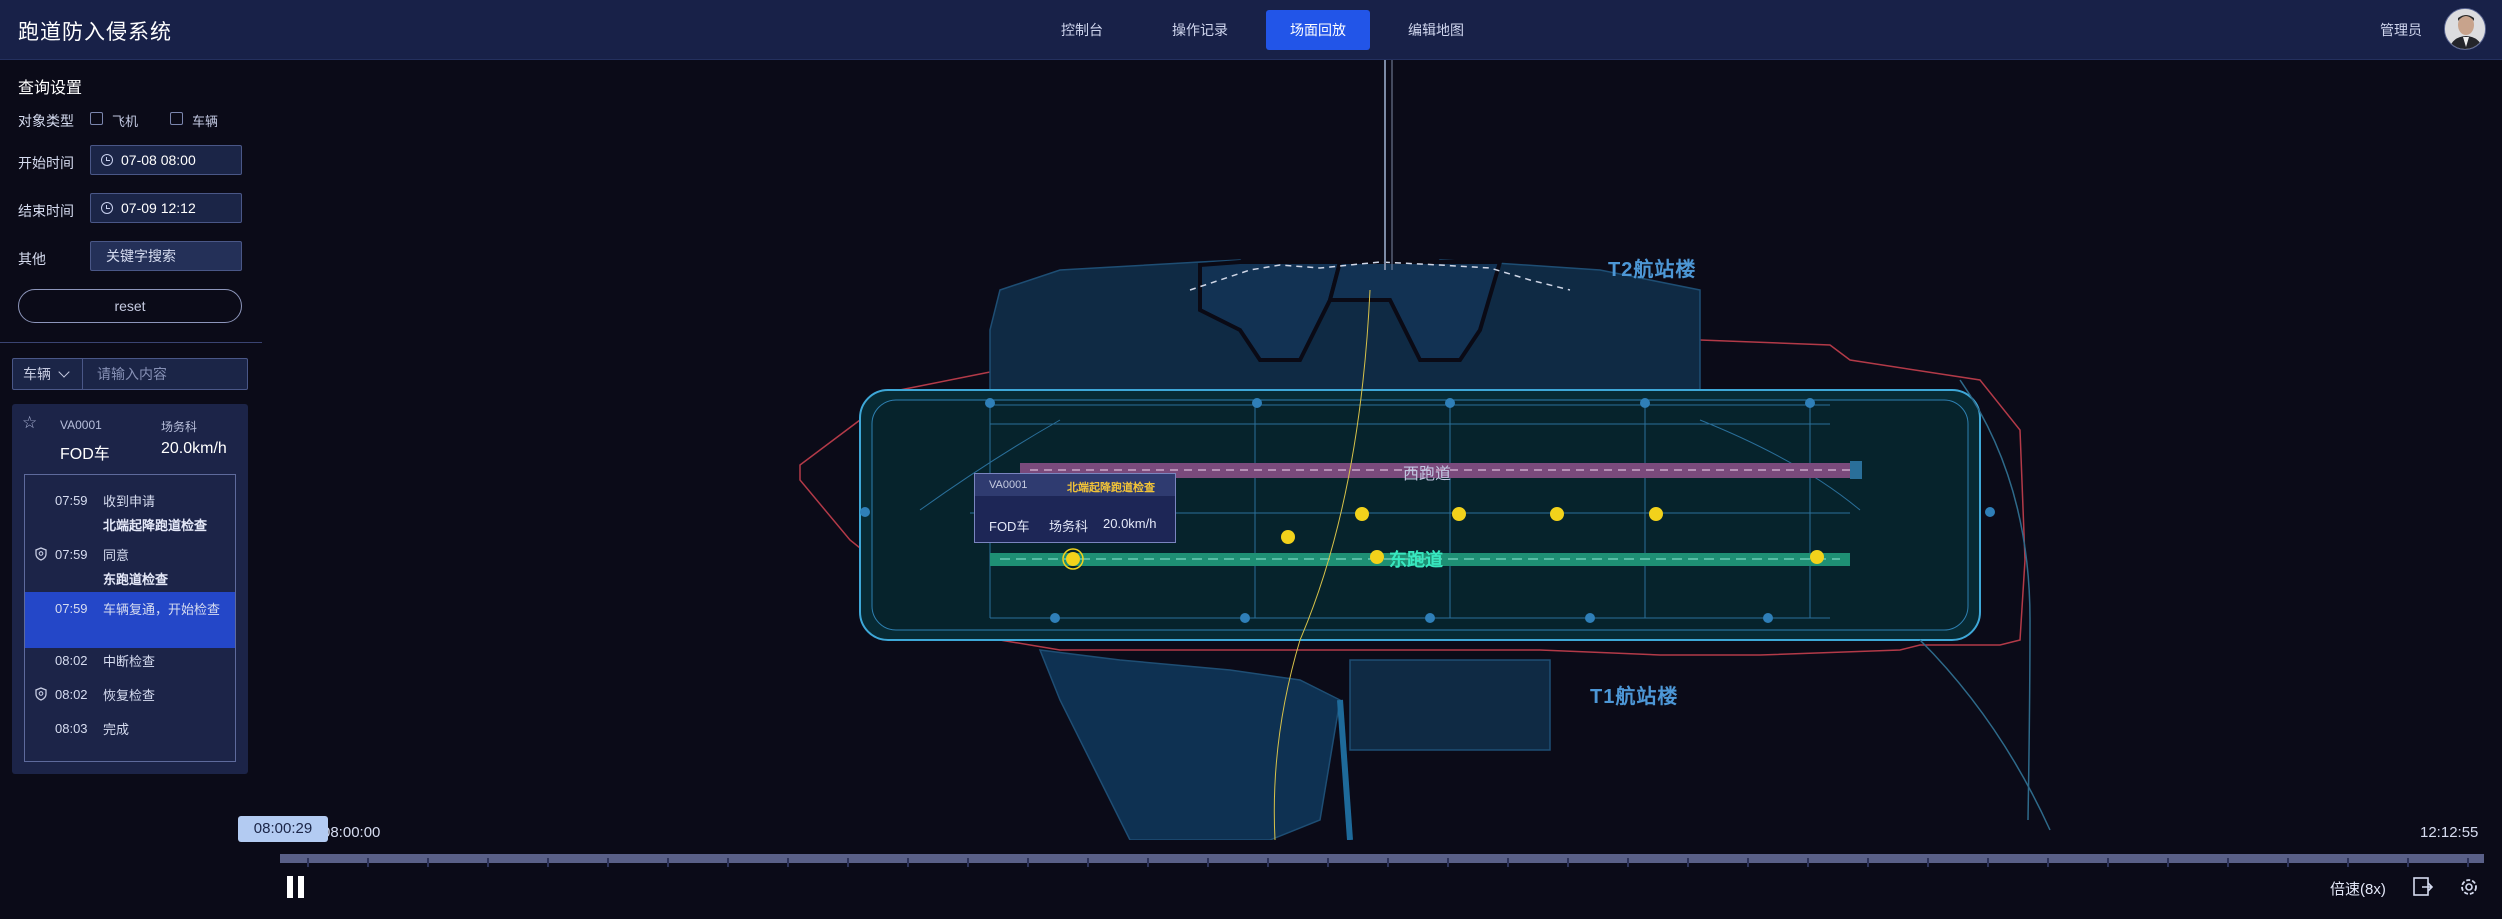 The width and height of the screenshot is (2502, 919). I want to click on object-type-select: 车辆, so click(47, 374).